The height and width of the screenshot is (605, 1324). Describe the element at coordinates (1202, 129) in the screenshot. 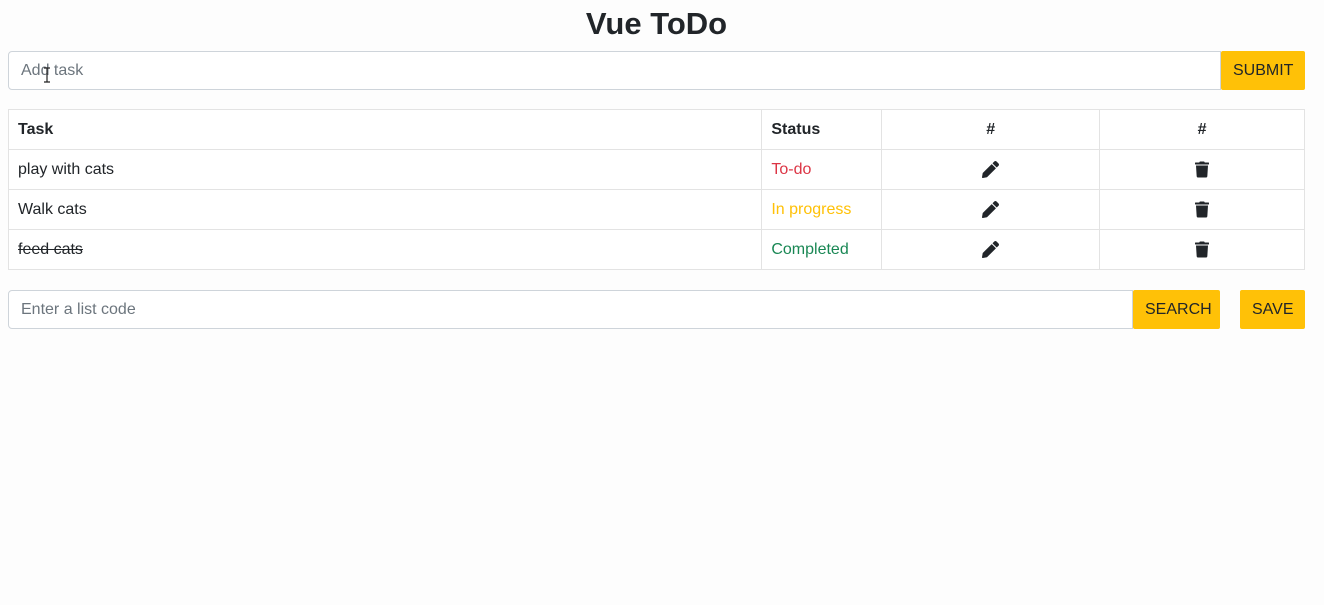

I see `column-header-delete: #` at that location.